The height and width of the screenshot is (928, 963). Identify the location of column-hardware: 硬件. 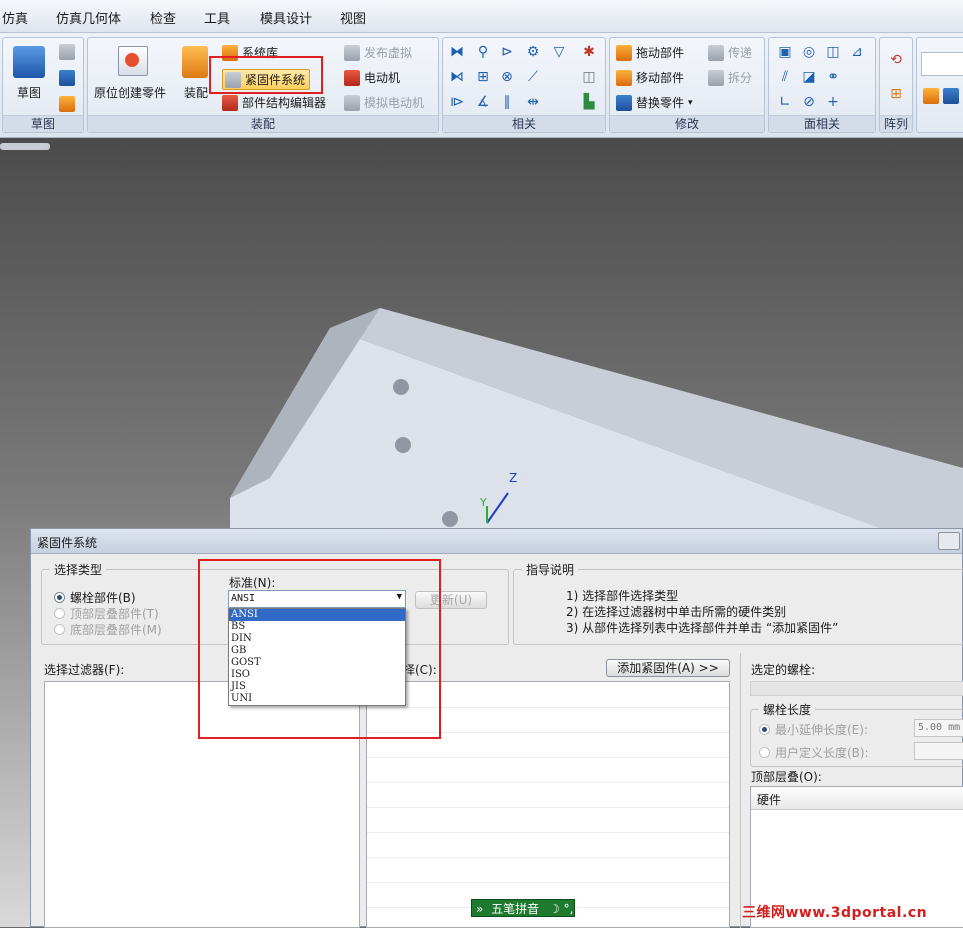
(769, 799).